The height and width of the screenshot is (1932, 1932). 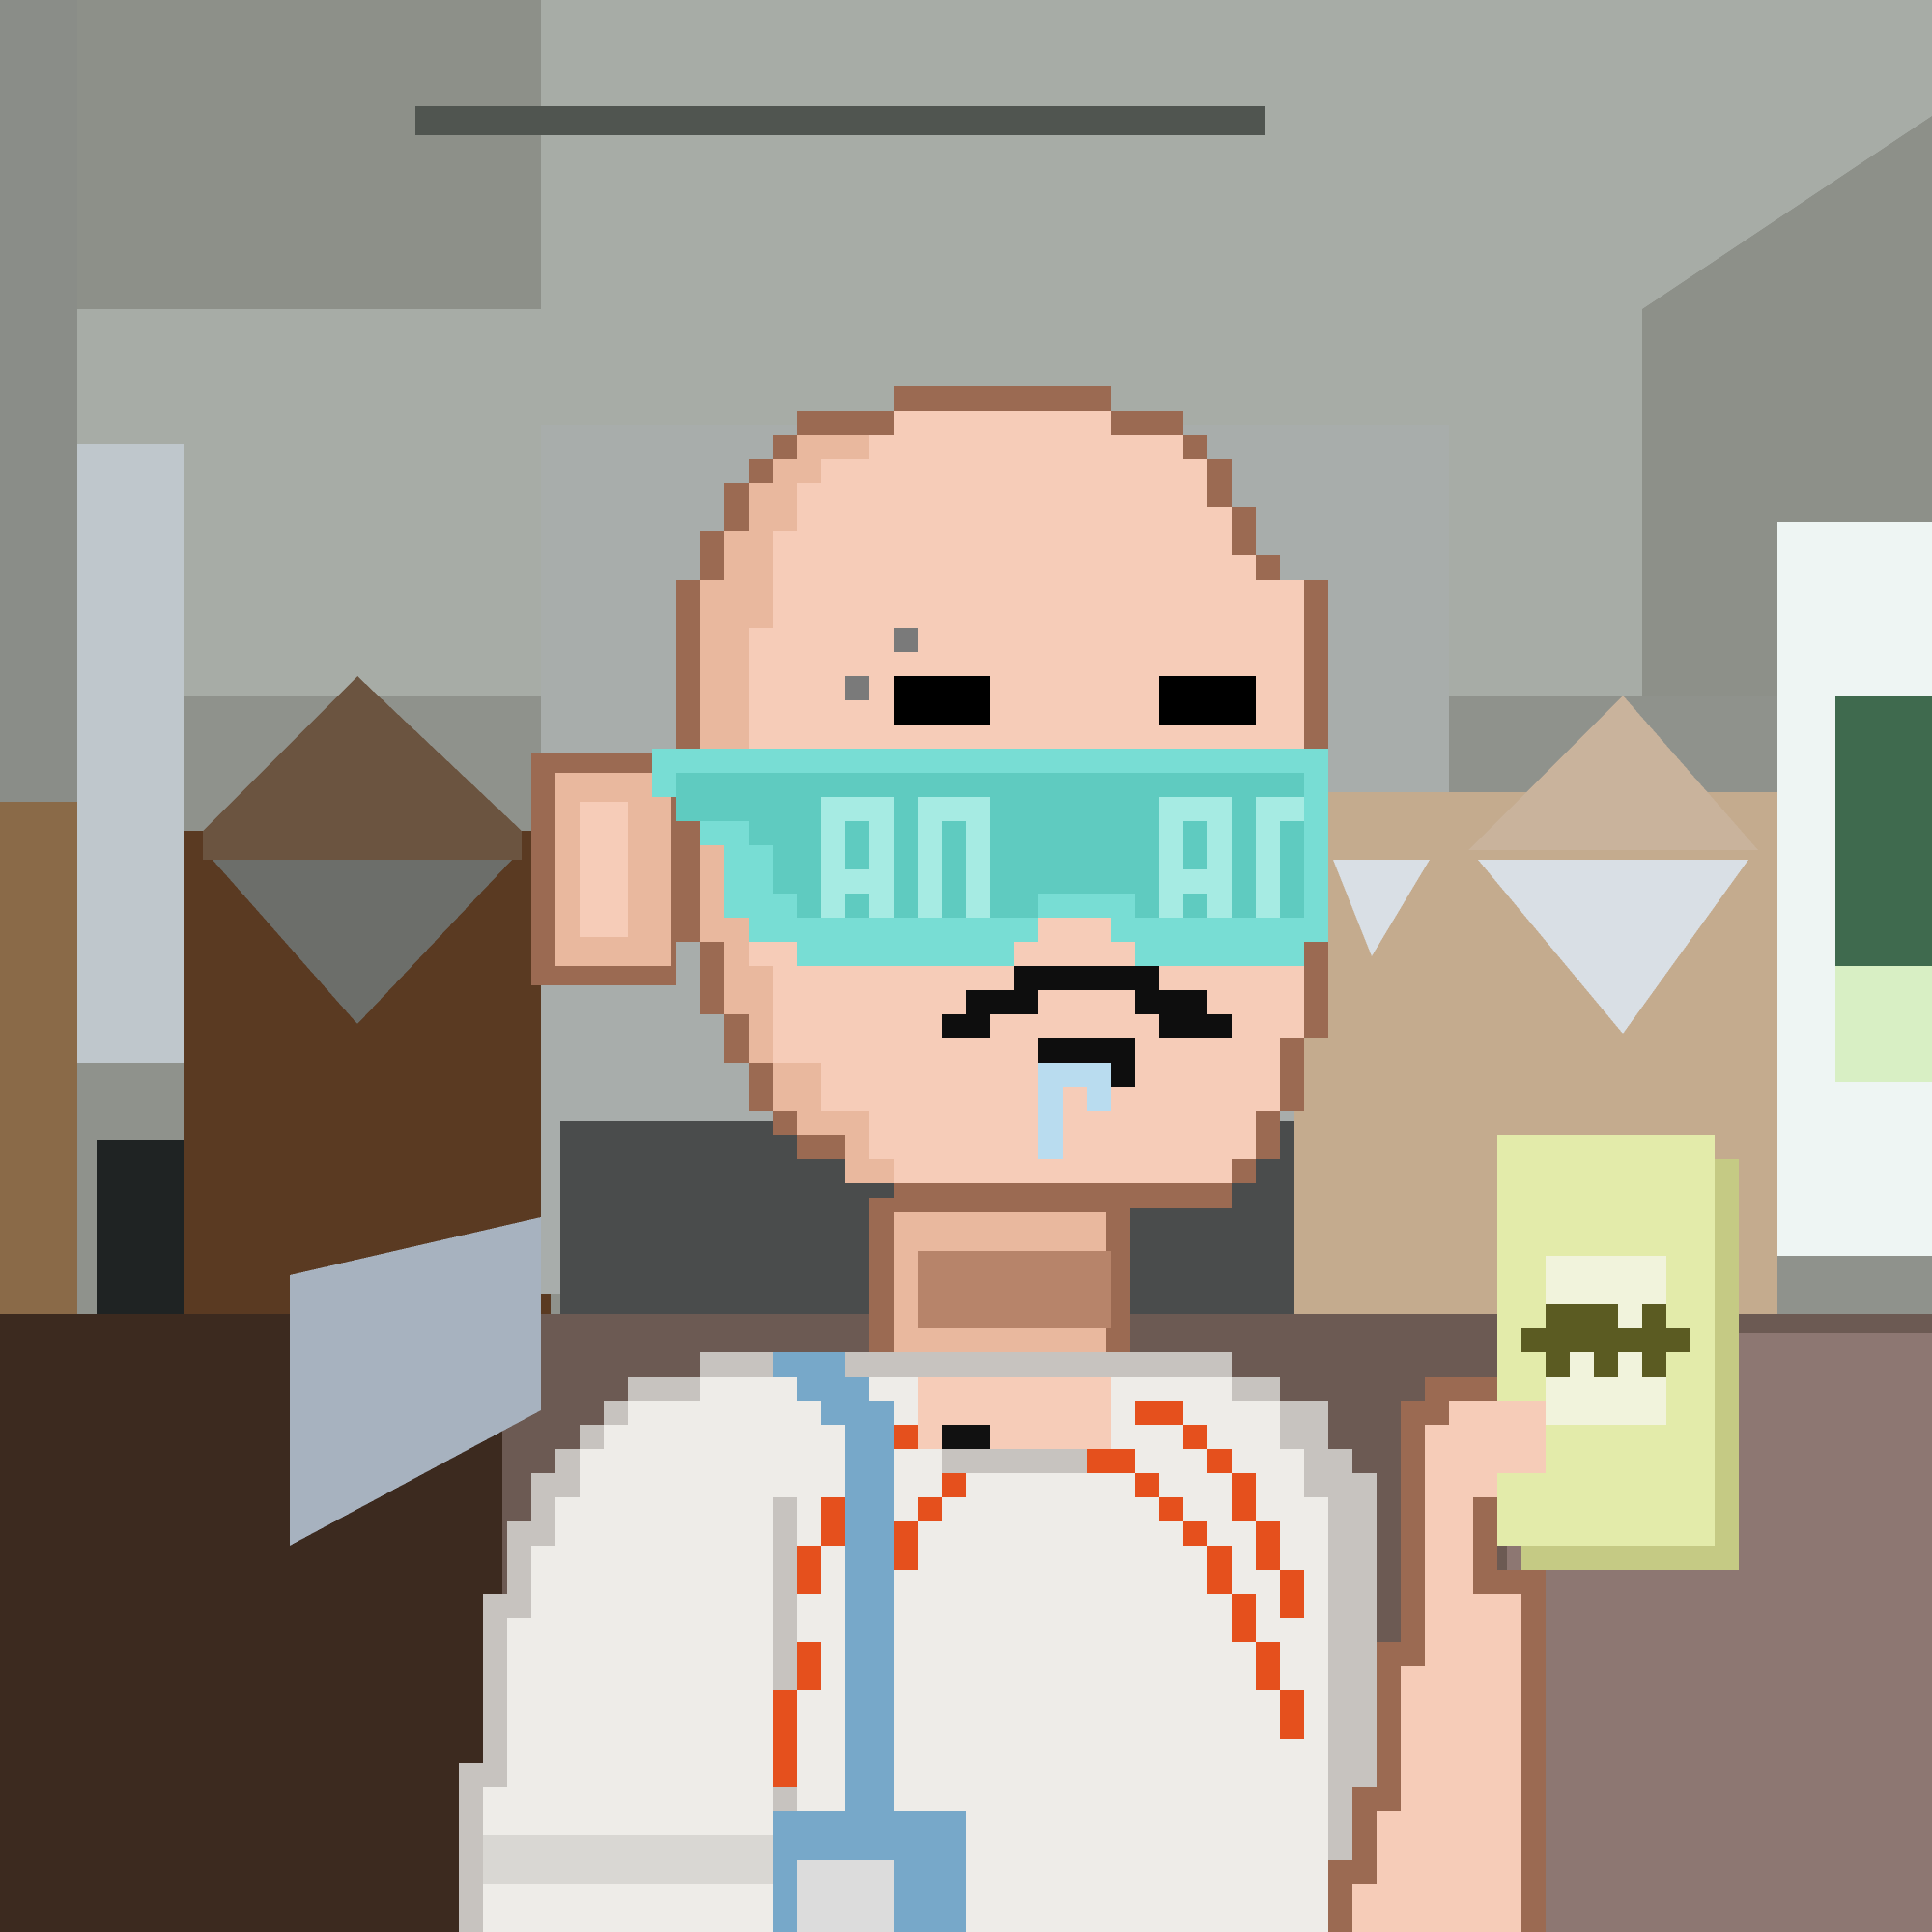 I want to click on left-door-arch, so click(x=362, y=768).